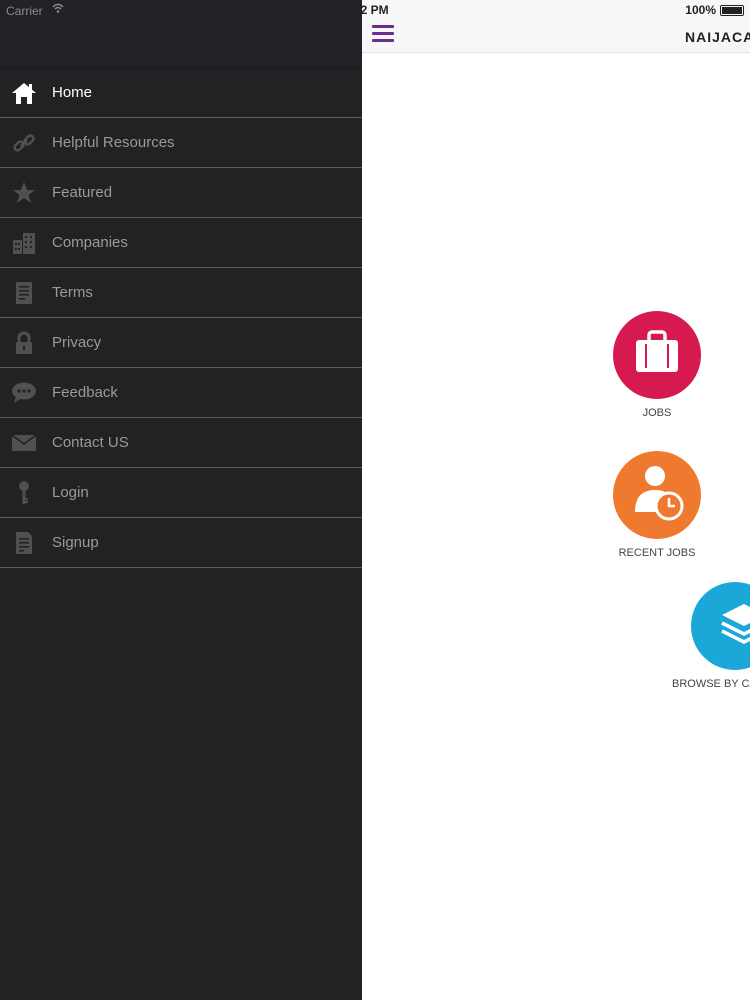  I want to click on menu-item-label: Login, so click(70, 492).